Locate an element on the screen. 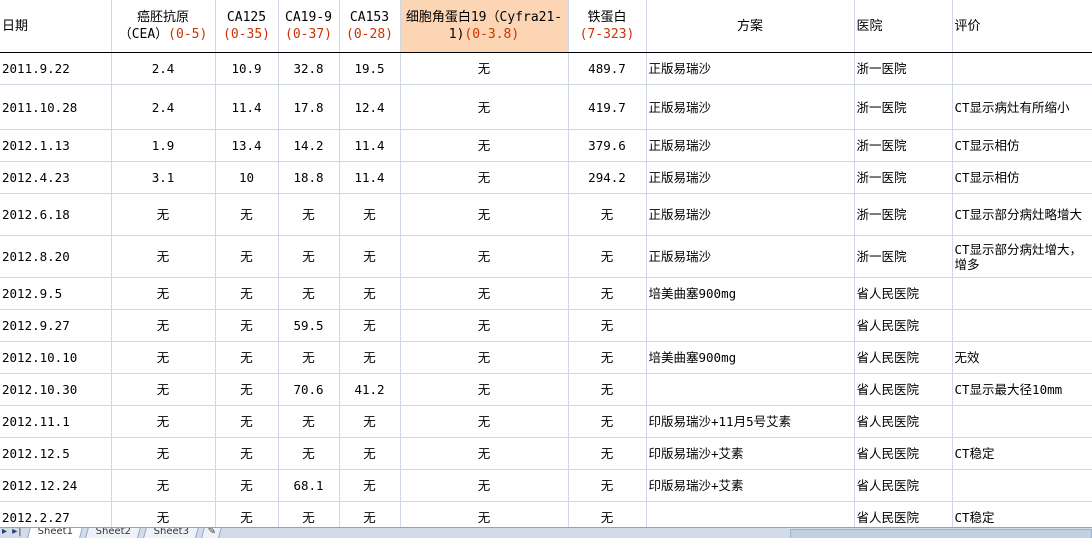 Image resolution: width=1092 pixels, height=538 pixels. cell-date: 2012.8.20 is located at coordinates (56, 256).